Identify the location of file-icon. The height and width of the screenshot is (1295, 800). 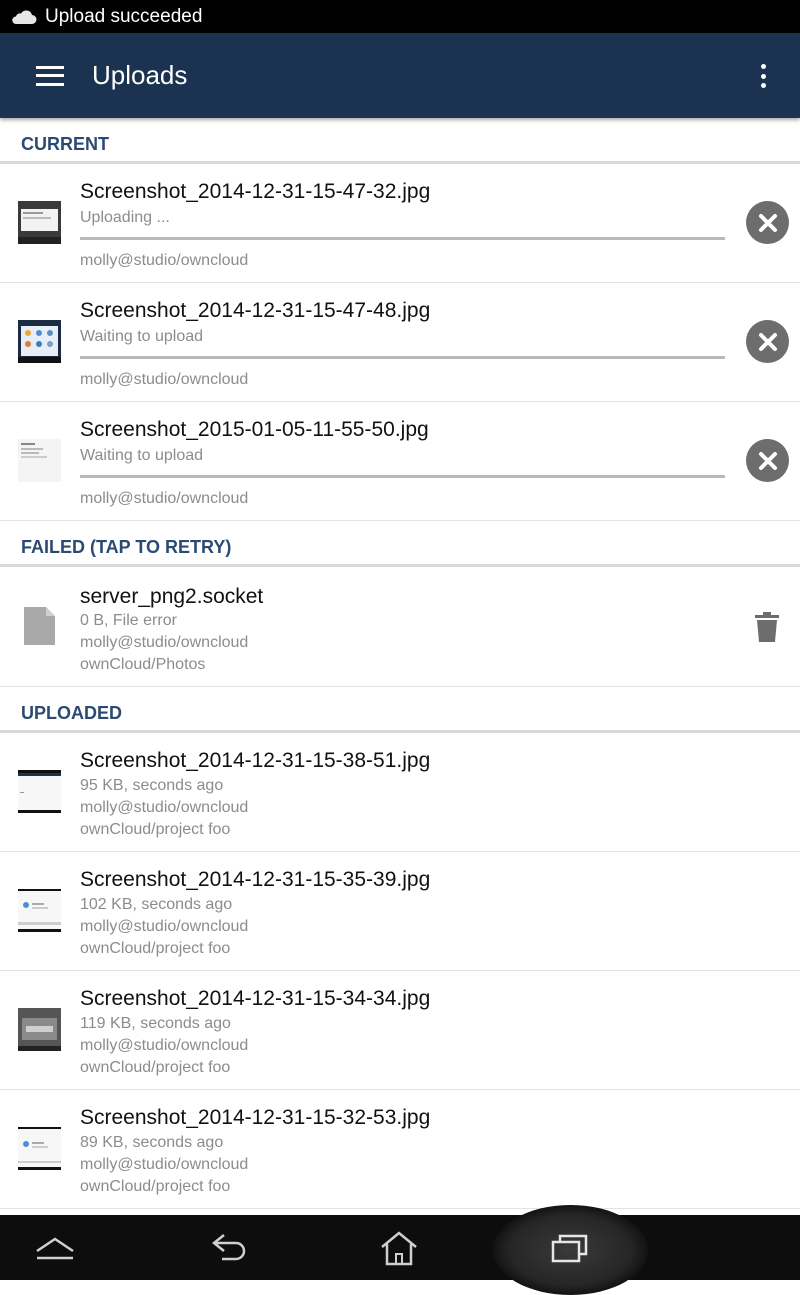
(39, 626).